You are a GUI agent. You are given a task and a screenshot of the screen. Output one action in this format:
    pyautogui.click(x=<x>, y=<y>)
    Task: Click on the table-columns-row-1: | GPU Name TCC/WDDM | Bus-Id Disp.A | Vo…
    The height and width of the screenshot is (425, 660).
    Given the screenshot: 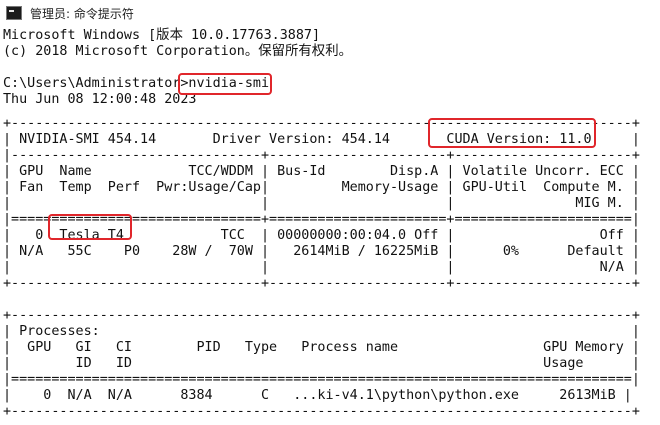 What is the action you would take?
    pyautogui.click(x=321, y=171)
    